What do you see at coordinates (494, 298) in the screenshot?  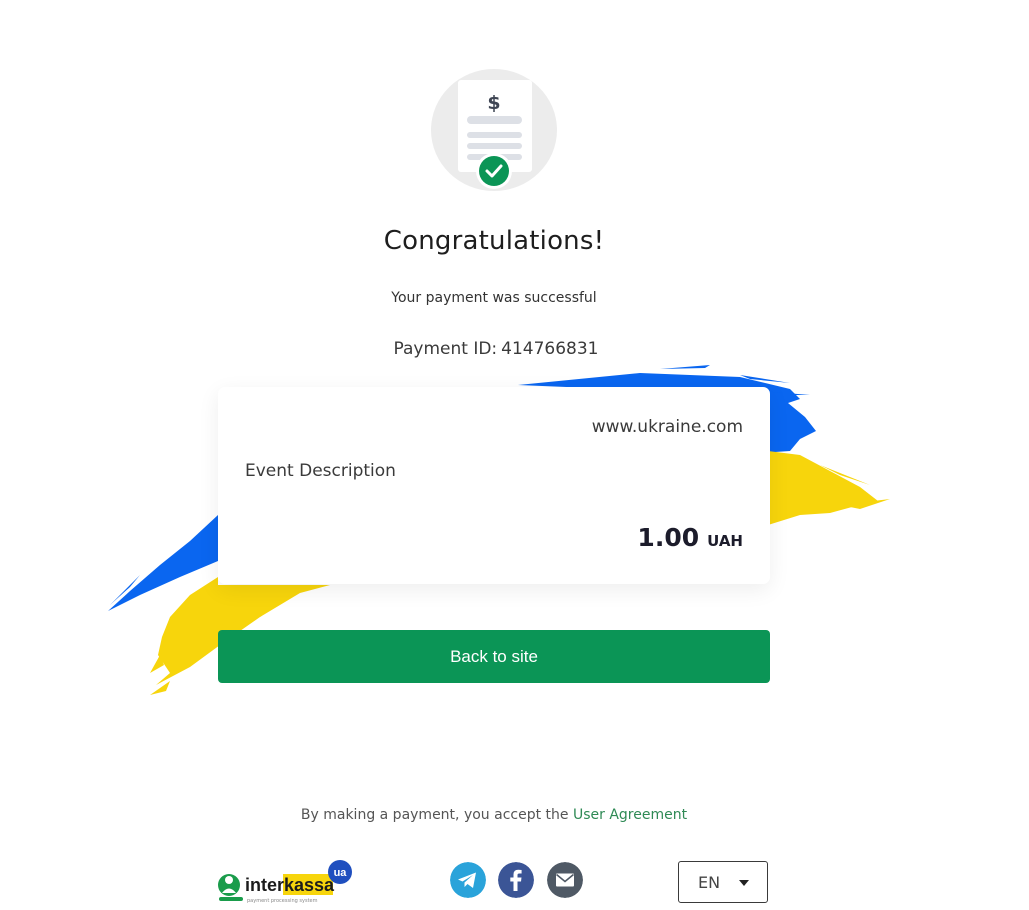 I see `success-message: Your payment was successful` at bounding box center [494, 298].